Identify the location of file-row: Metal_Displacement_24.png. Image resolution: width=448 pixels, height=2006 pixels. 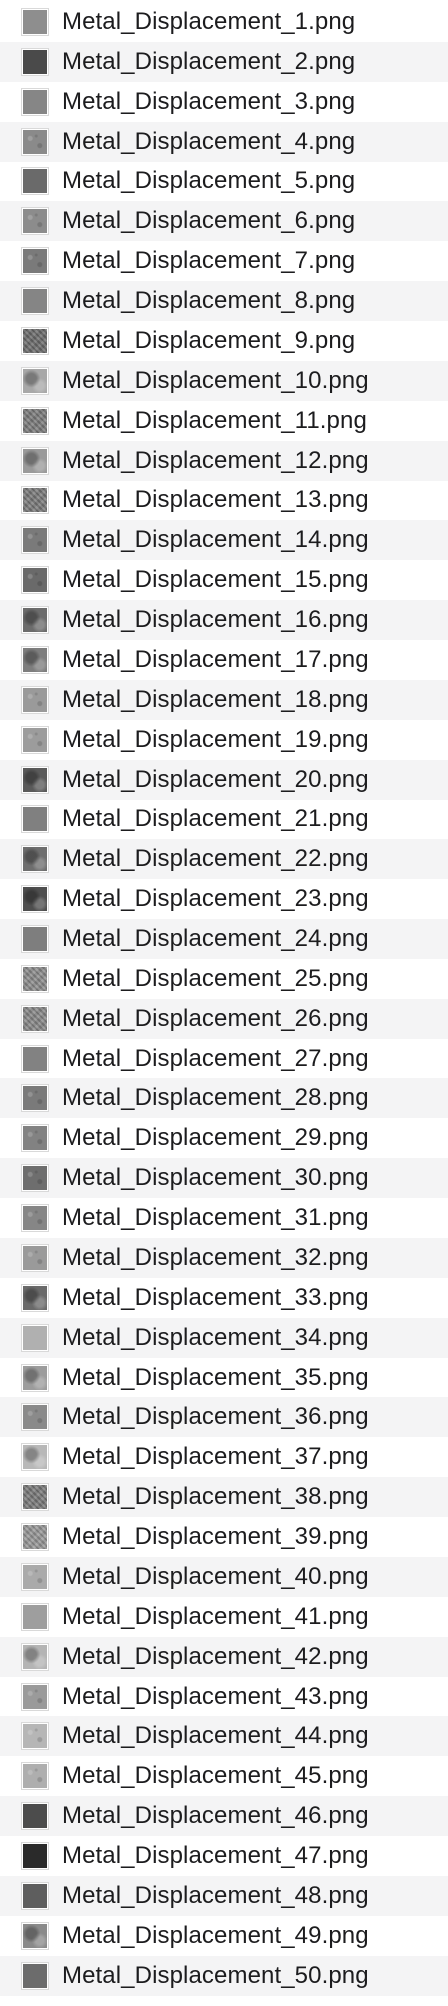
(224, 939).